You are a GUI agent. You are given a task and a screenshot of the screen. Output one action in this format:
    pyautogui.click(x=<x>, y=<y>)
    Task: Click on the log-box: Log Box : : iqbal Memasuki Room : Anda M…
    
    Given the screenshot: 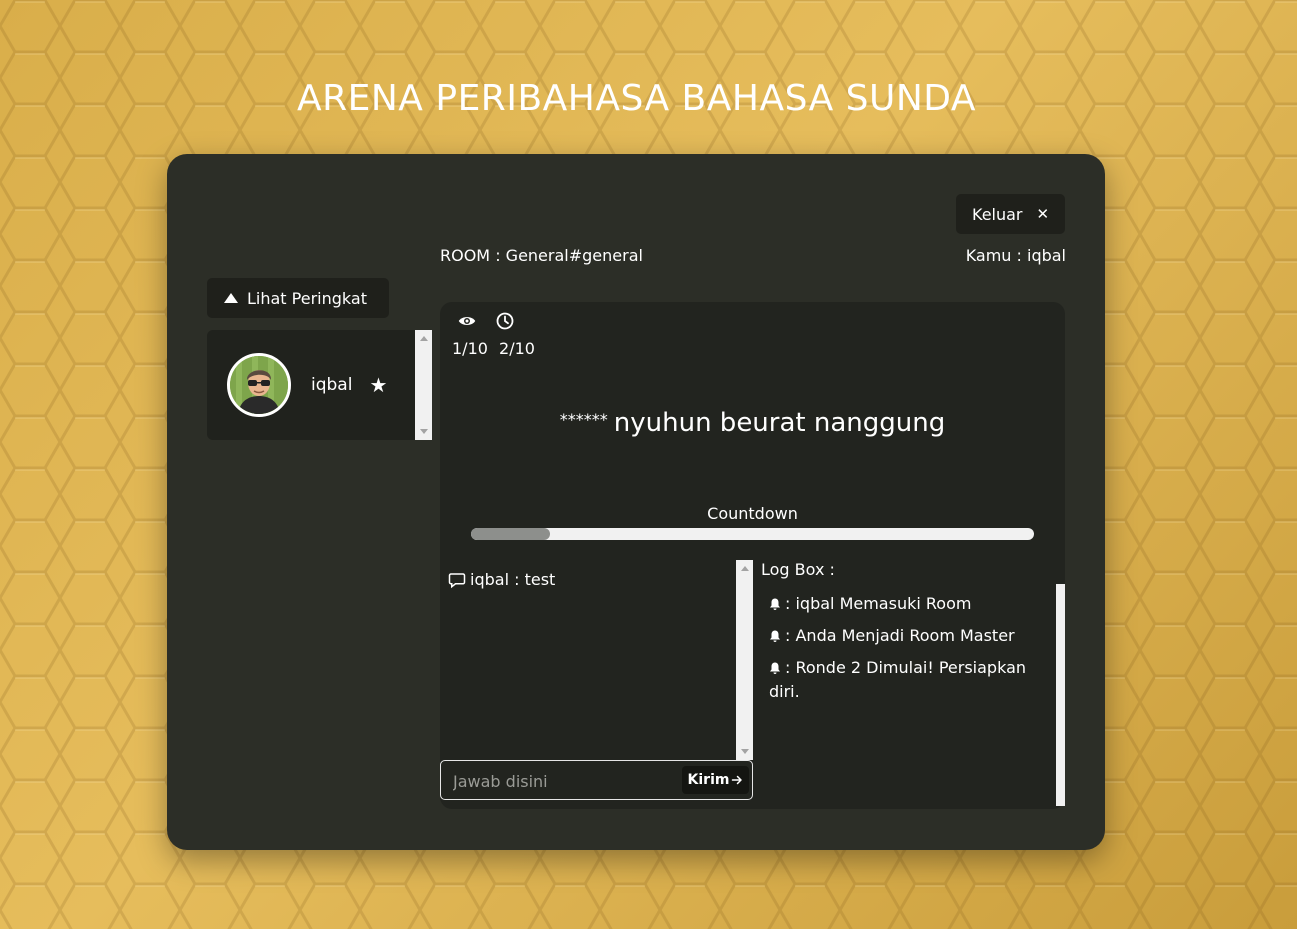 What is the action you would take?
    pyautogui.click(x=909, y=684)
    